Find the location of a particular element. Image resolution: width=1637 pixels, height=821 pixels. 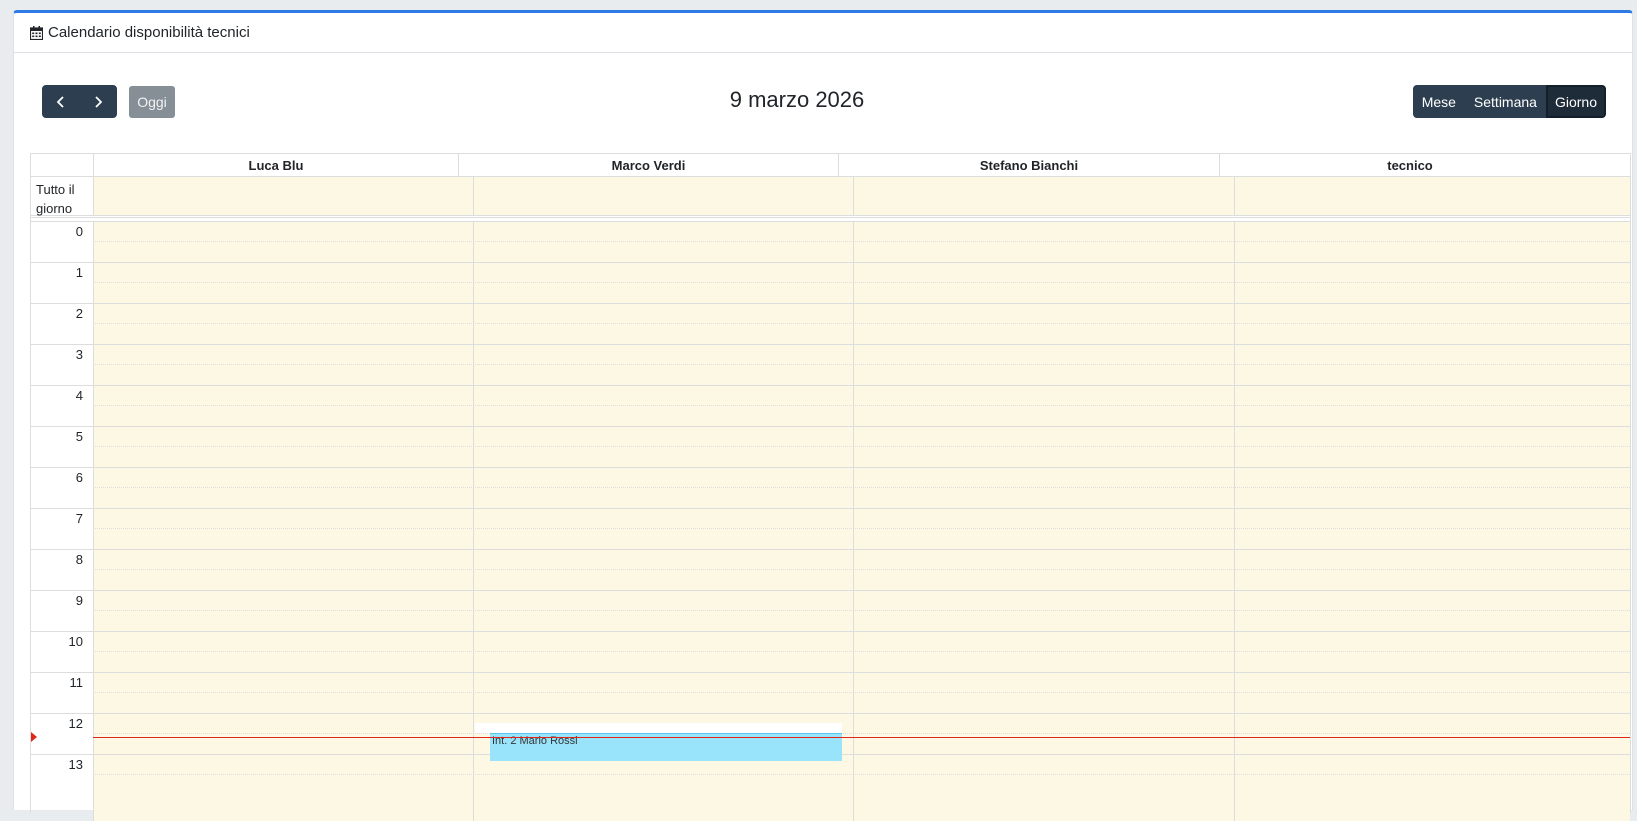

all-day-row: Tutto il giorno is located at coordinates (830, 197).